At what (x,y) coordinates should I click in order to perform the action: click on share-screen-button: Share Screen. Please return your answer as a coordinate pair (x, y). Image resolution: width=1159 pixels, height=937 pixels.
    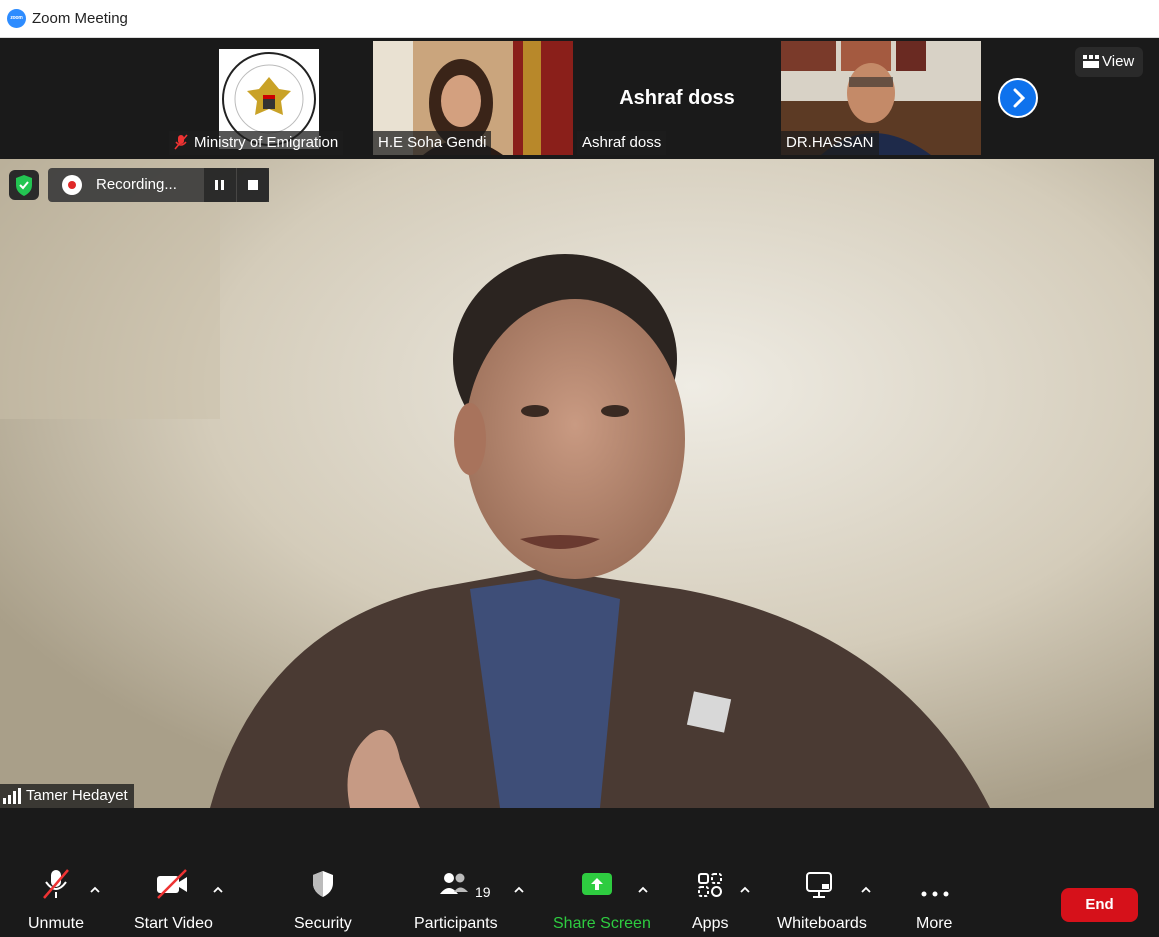
    Looking at the image, I should click on (600, 902).